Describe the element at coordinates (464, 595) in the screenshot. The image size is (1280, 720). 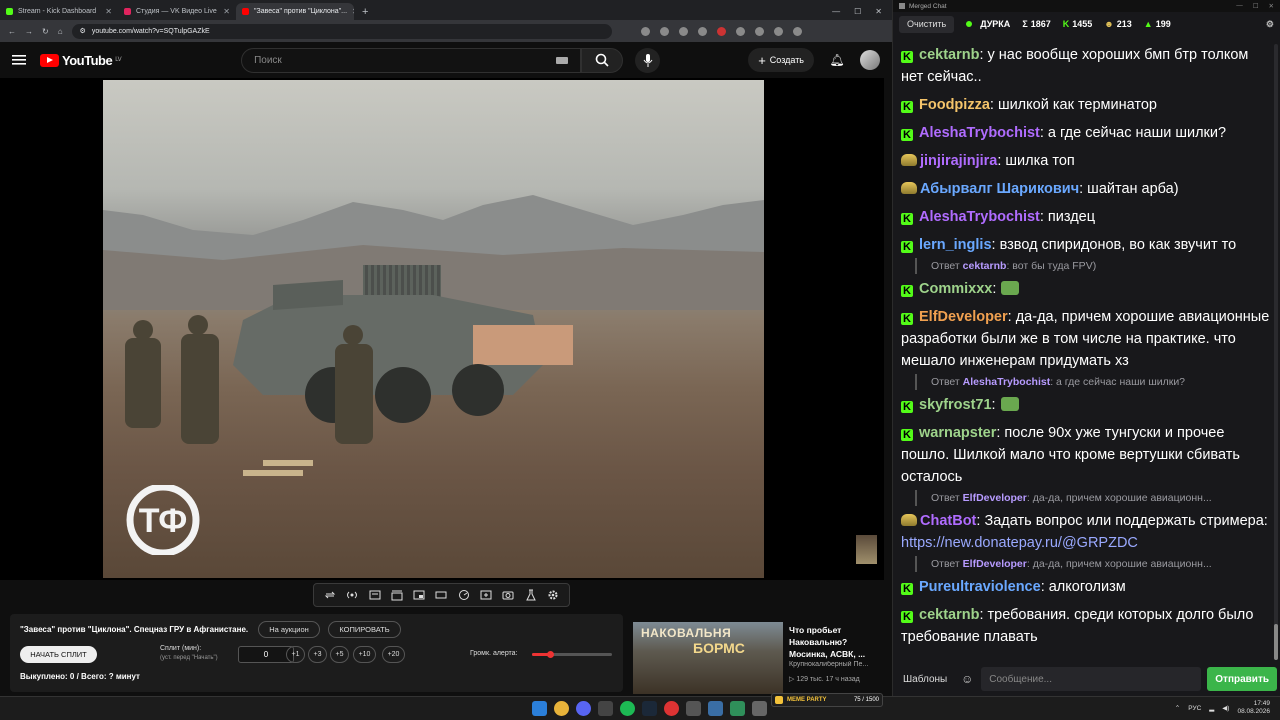
I see `speed-icon` at that location.